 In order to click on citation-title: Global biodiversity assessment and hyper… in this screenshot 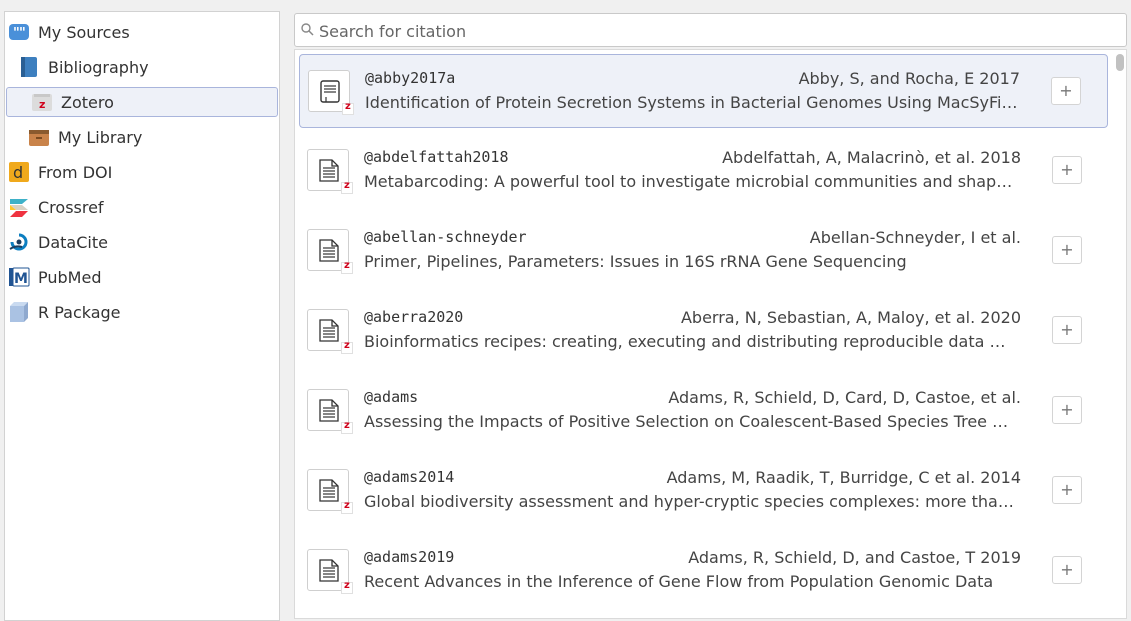, I will do `click(689, 501)`.